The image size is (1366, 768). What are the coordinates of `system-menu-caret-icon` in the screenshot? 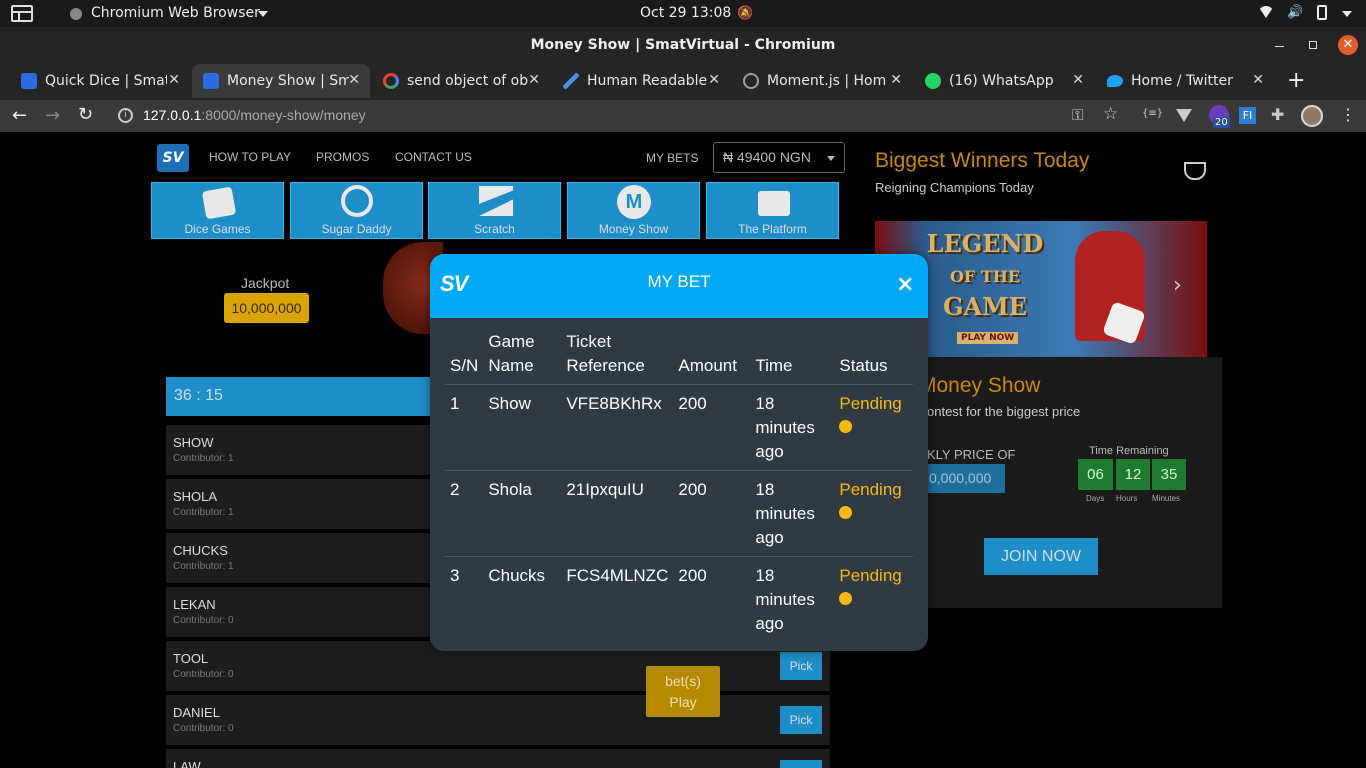 It's located at (1347, 14).